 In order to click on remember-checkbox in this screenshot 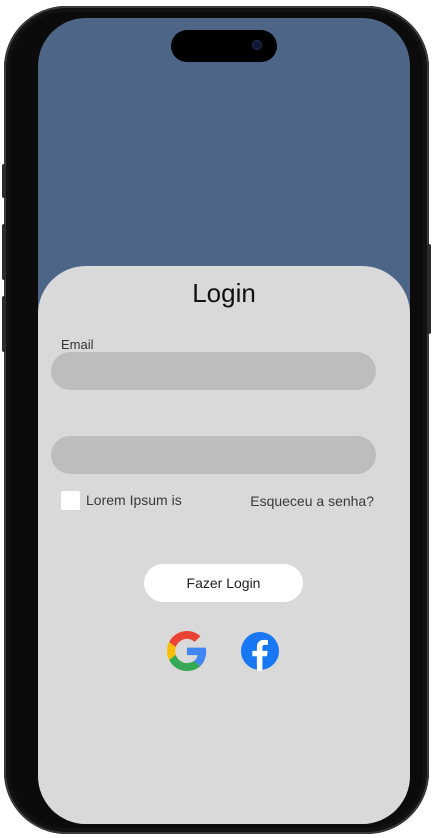, I will do `click(70, 500)`.